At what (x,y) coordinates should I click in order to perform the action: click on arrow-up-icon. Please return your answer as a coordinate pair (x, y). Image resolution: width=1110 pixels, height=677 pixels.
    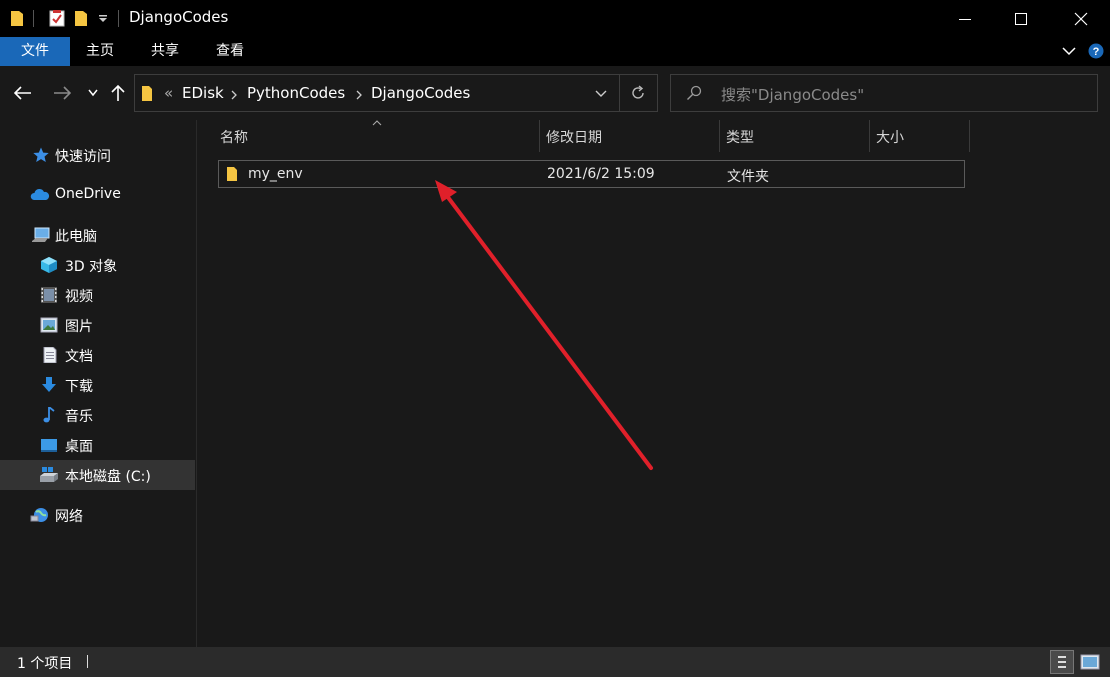
    Looking at the image, I should click on (118, 92).